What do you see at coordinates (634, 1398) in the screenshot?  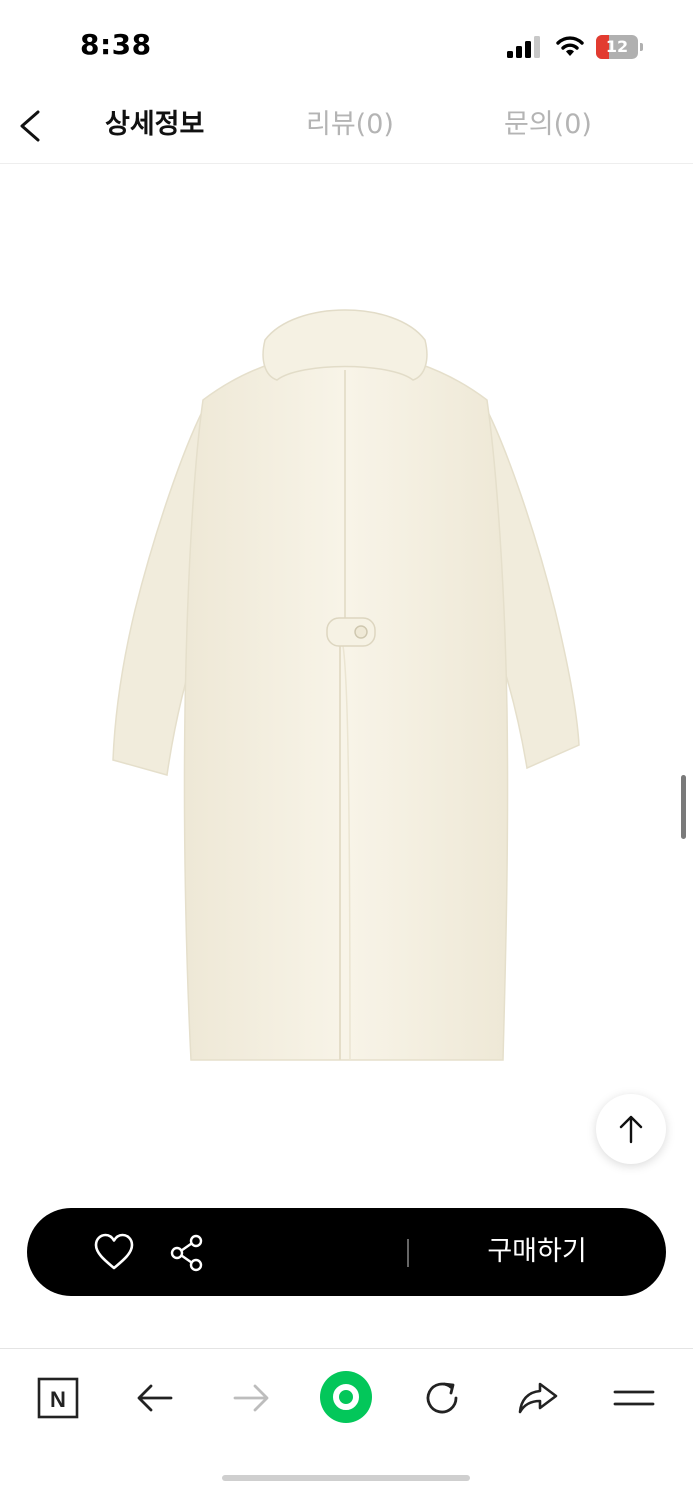 I see `menu-icon` at bounding box center [634, 1398].